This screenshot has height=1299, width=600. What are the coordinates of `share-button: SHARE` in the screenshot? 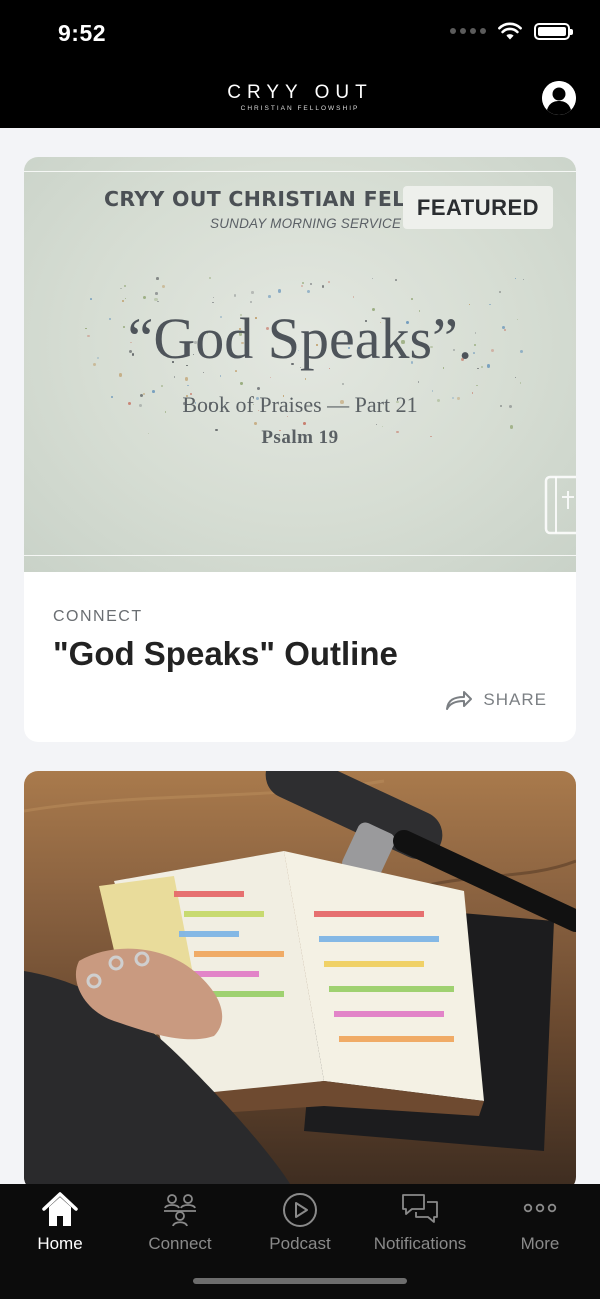 It's located at (496, 700).